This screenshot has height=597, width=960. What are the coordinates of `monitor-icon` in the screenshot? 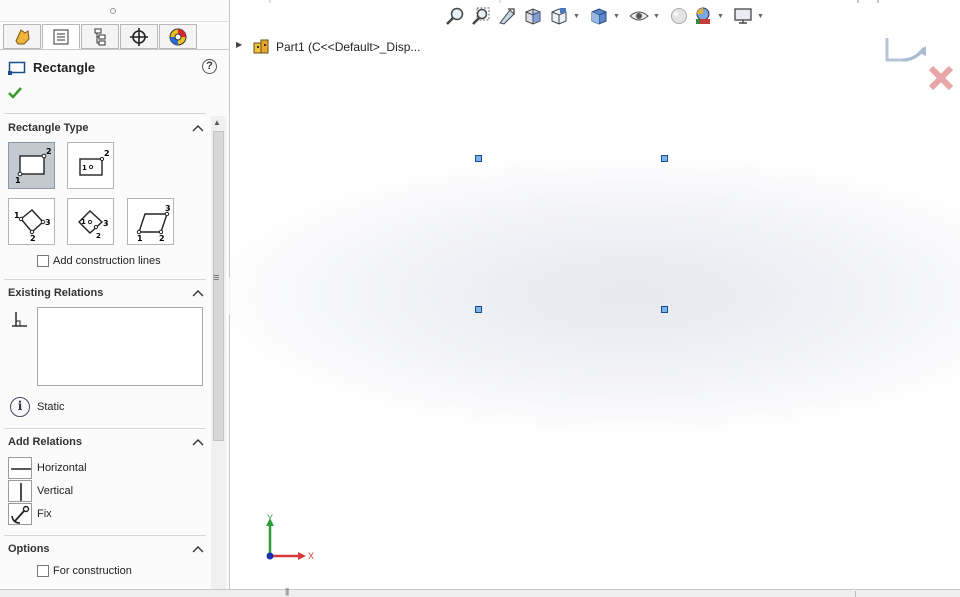 It's located at (743, 16).